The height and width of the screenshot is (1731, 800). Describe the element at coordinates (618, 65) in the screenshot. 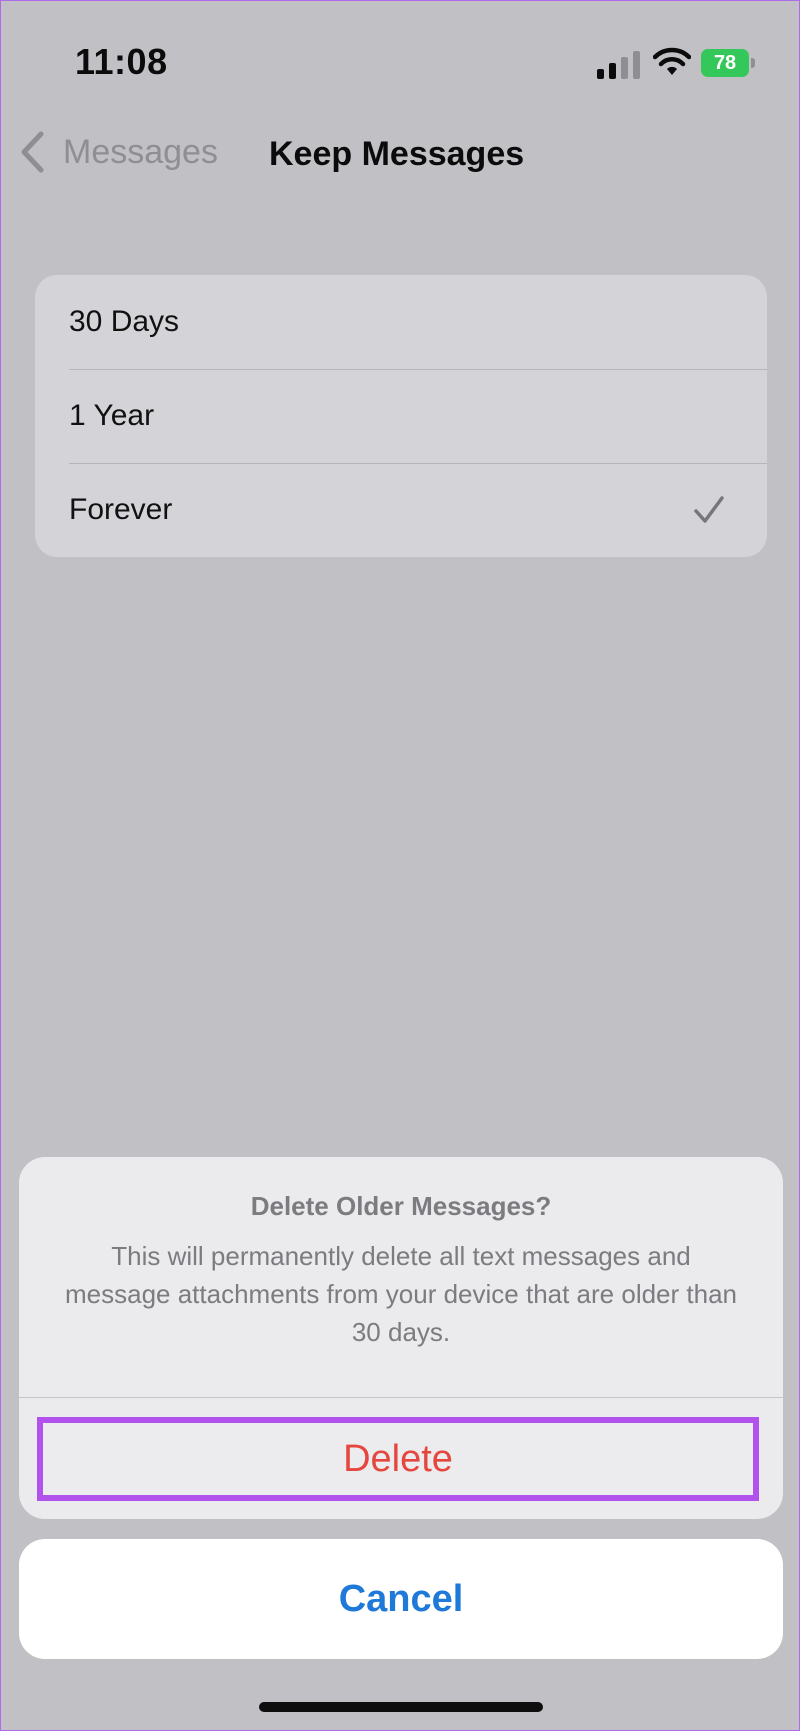

I see `cellular-signal-icon` at that location.